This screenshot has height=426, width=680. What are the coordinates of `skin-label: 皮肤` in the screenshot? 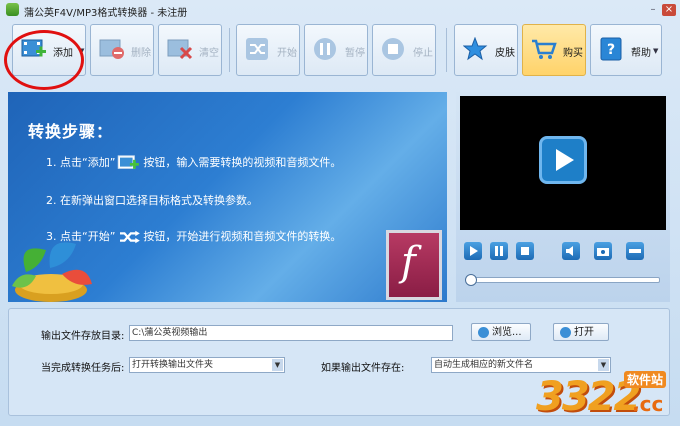 It's located at (505, 53).